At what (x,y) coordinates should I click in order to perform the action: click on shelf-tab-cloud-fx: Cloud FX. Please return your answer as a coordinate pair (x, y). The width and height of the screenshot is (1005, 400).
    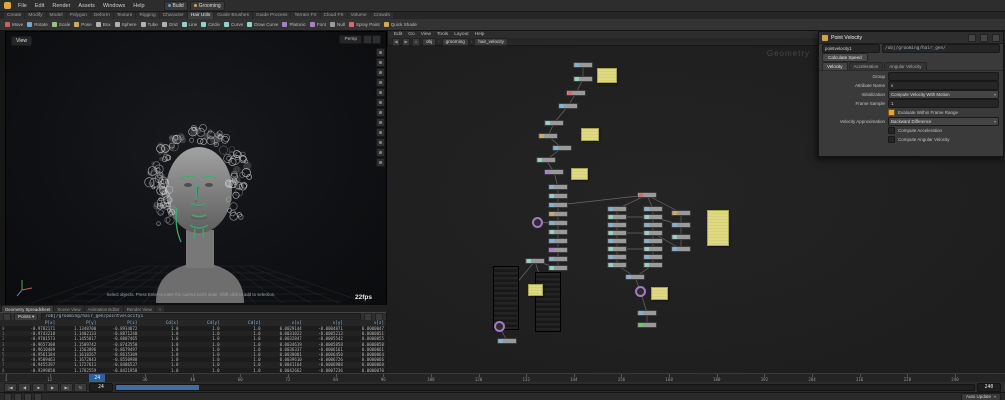
    Looking at the image, I should click on (333, 15).